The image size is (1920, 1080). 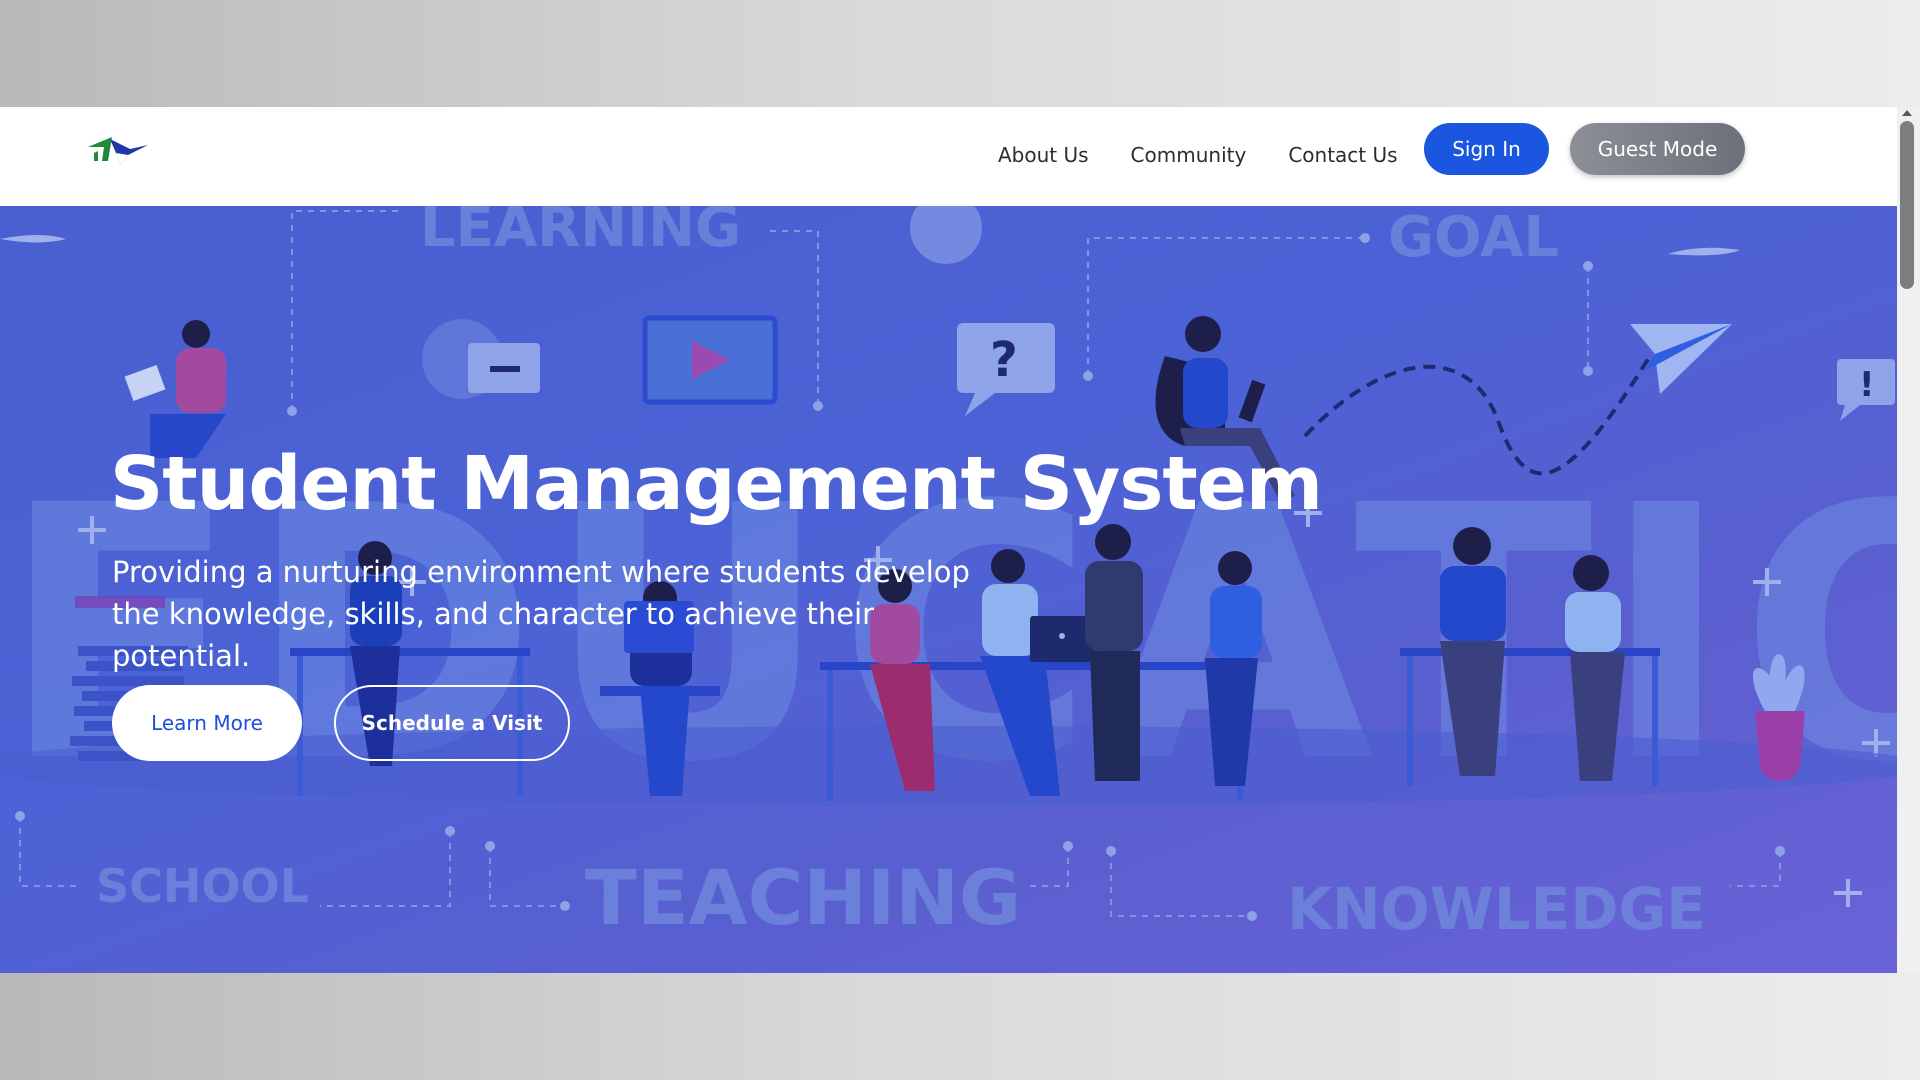 I want to click on nav-about-us-link: About Us, so click(x=1043, y=155).